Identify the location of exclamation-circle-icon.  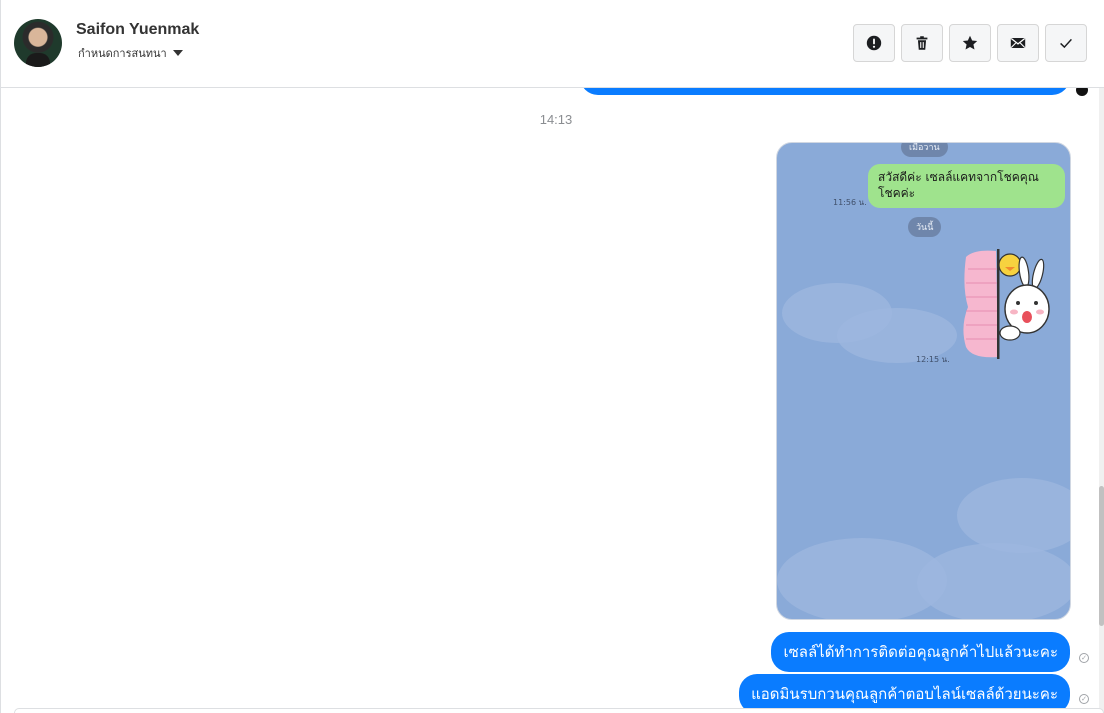
(874, 43).